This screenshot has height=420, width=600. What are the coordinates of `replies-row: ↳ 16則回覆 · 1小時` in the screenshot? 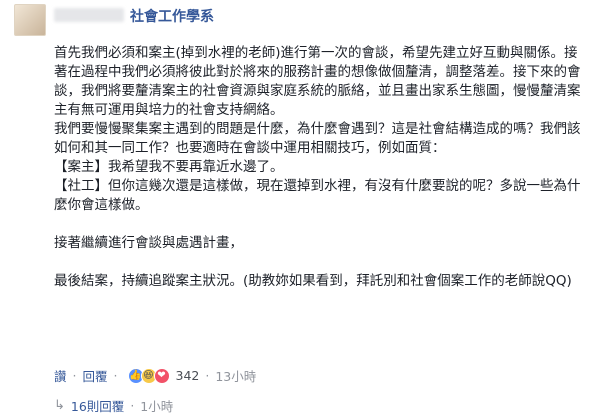 It's located at (113, 405).